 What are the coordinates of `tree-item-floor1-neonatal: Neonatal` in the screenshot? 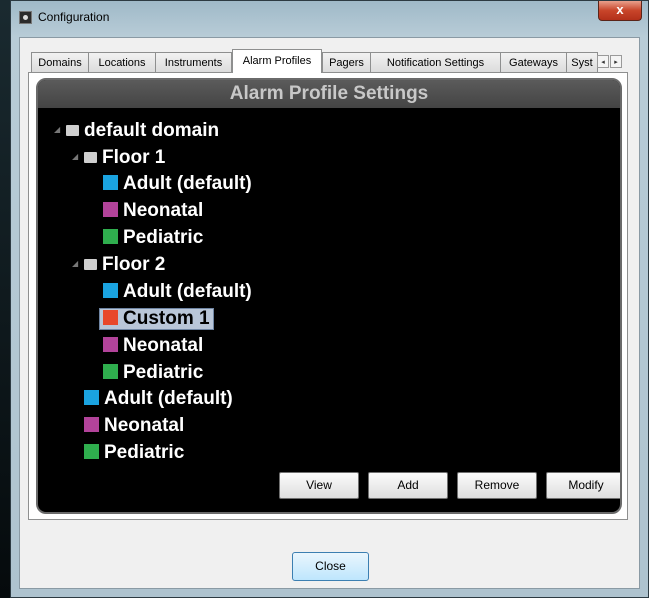 It's located at (153, 211).